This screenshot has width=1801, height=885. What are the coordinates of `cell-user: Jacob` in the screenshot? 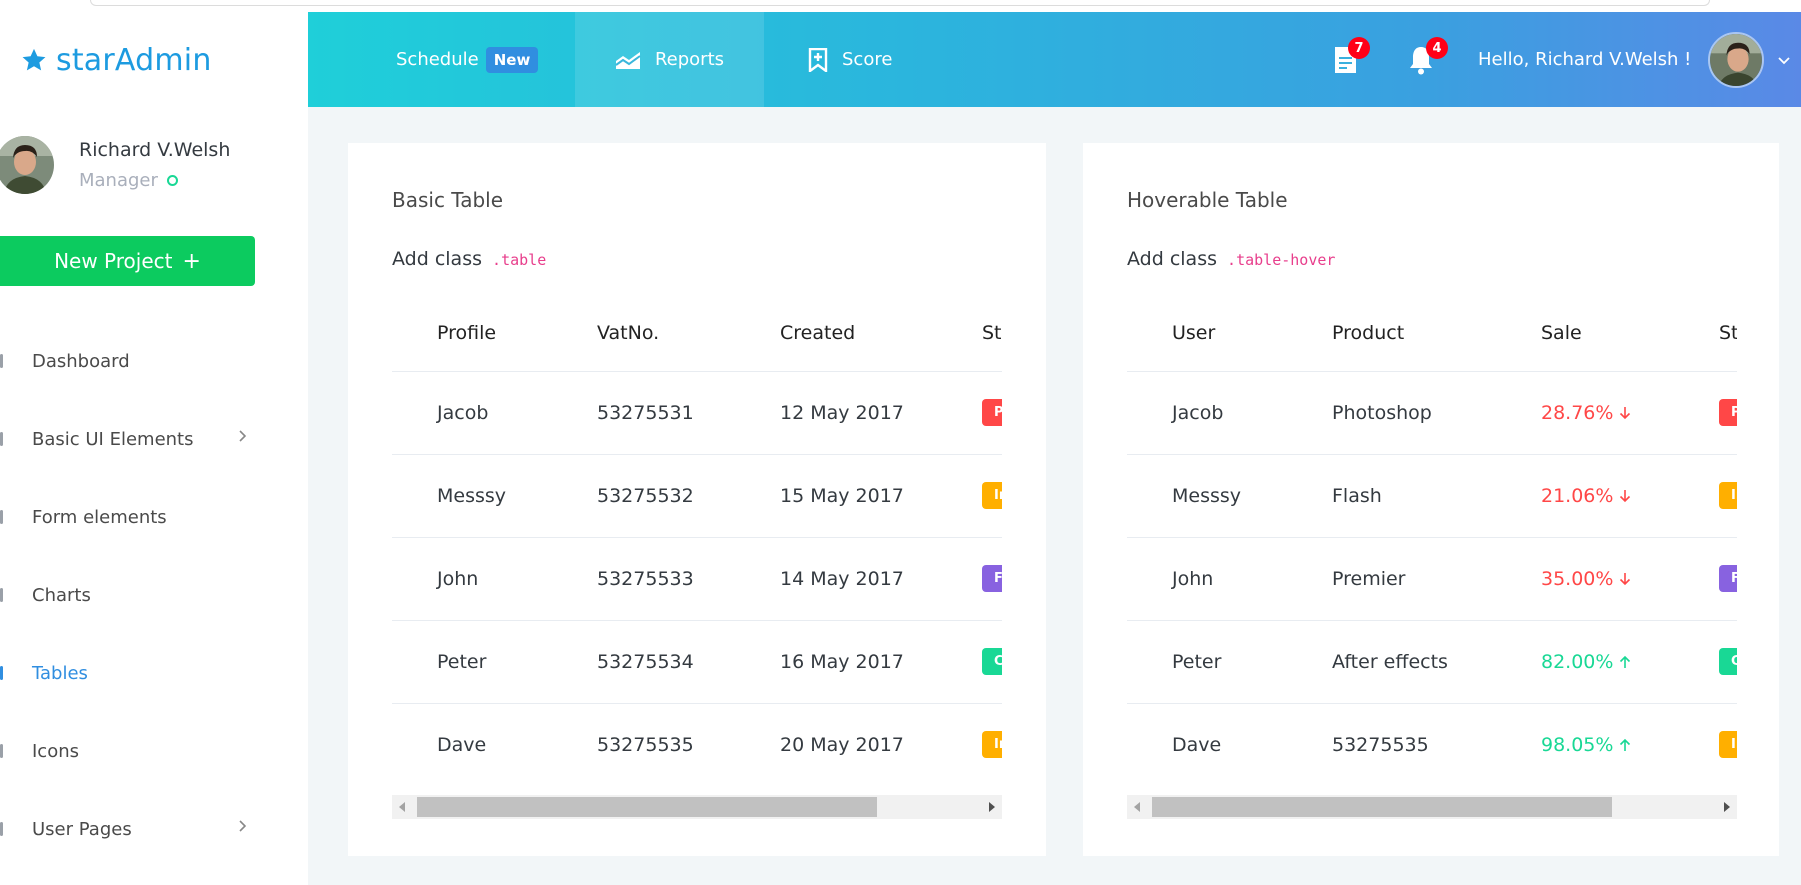 It's located at (1207, 413).